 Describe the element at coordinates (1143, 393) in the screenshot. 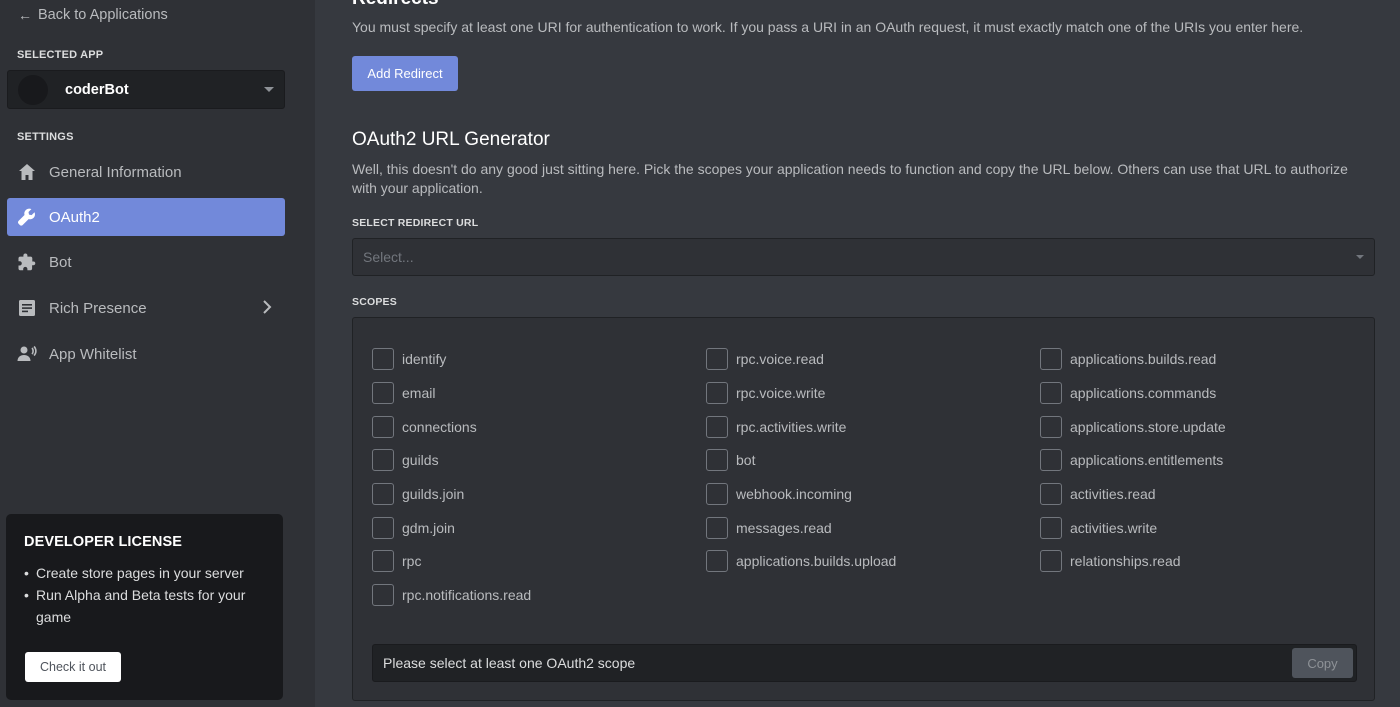

I see `scope-label: applications.commands` at that location.